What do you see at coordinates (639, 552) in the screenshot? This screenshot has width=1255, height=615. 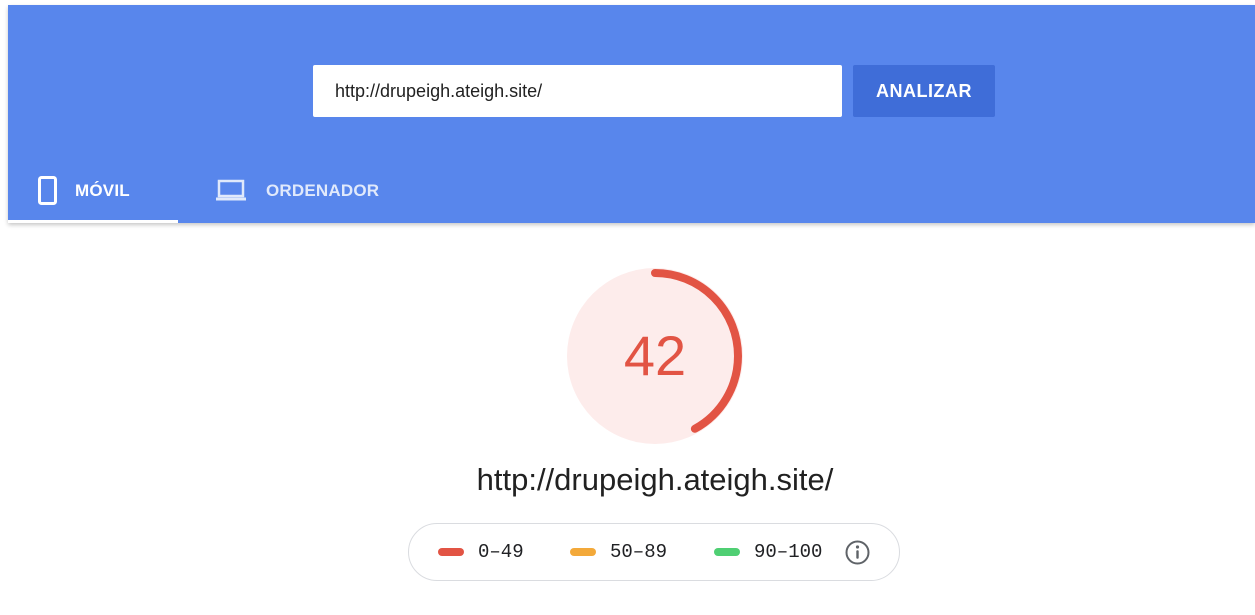 I see `legend-range: 50–89` at bounding box center [639, 552].